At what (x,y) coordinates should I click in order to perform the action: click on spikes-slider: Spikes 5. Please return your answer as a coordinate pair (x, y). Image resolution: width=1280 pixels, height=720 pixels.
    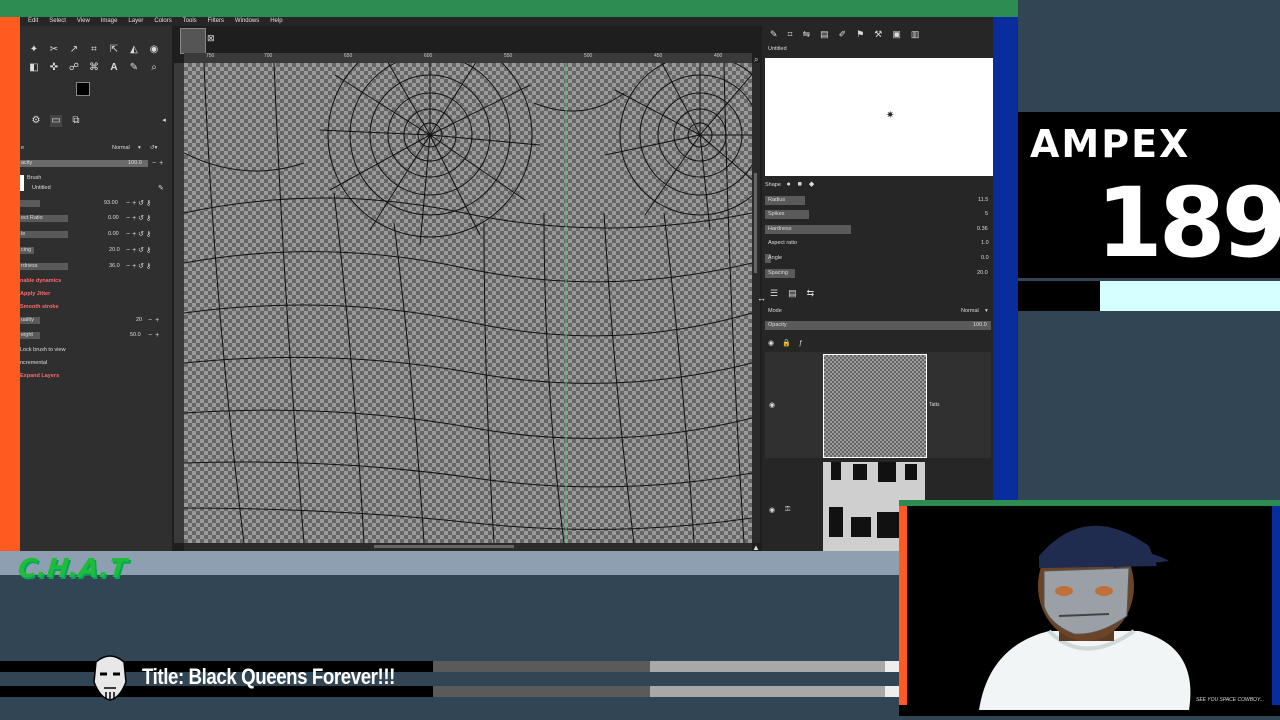
    Looking at the image, I should click on (878, 214).